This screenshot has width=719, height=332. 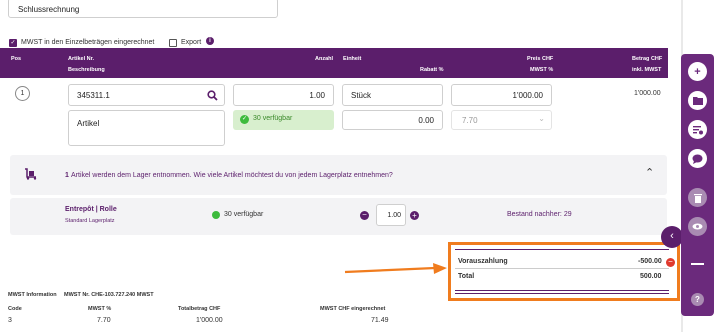 I want to click on vorauszahlung-value: -500.00, so click(x=650, y=261).